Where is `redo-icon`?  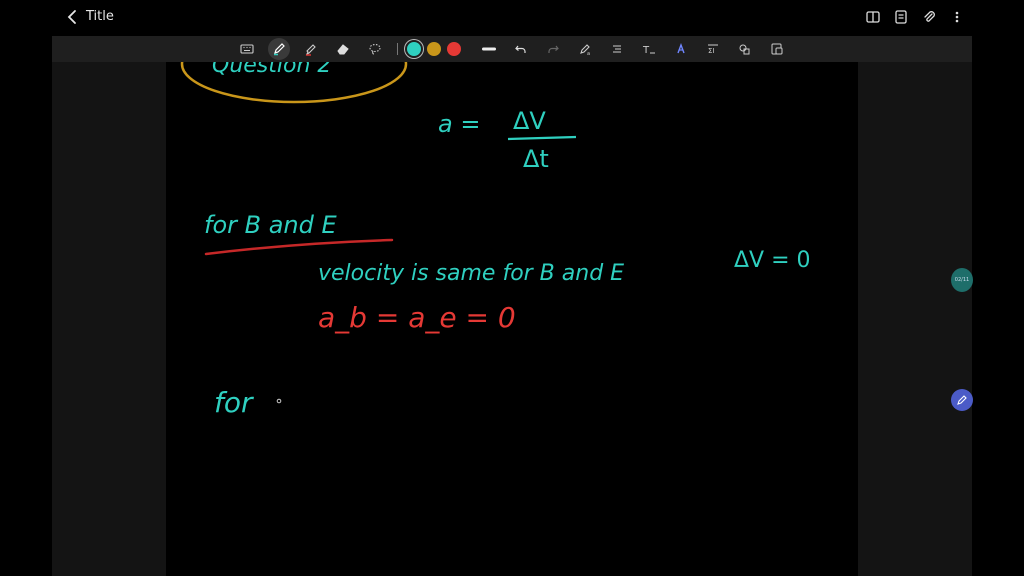
redo-icon is located at coordinates (553, 49).